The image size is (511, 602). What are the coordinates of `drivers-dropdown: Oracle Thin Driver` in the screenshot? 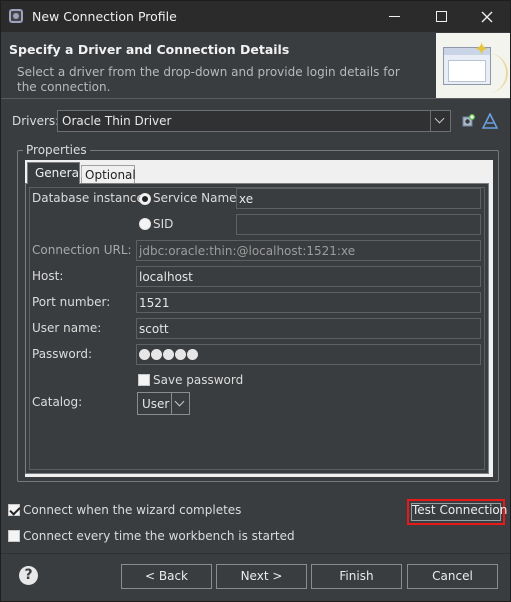 It's located at (254, 121).